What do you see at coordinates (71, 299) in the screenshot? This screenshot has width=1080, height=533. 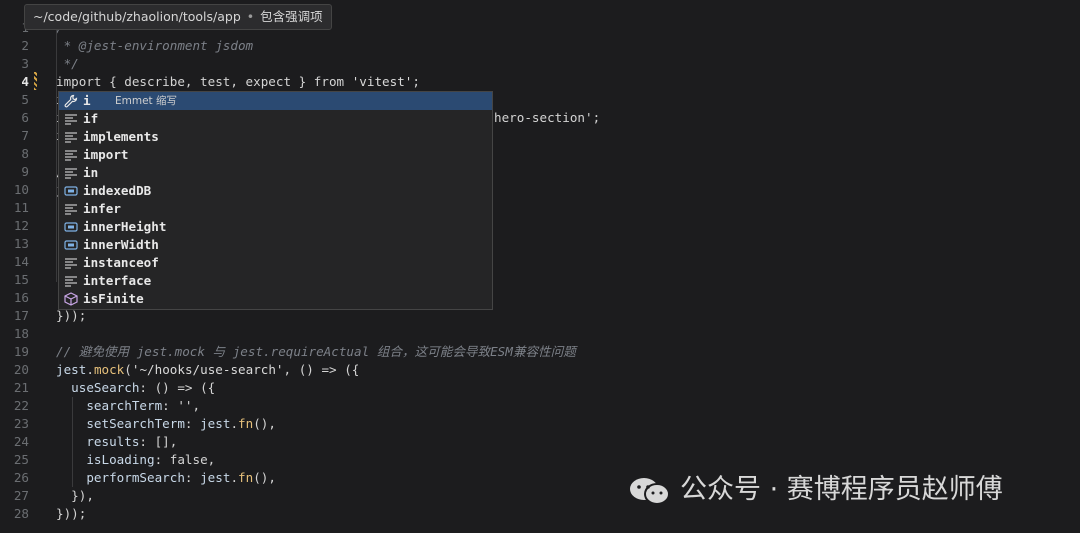 I see `method-cube-icon` at bounding box center [71, 299].